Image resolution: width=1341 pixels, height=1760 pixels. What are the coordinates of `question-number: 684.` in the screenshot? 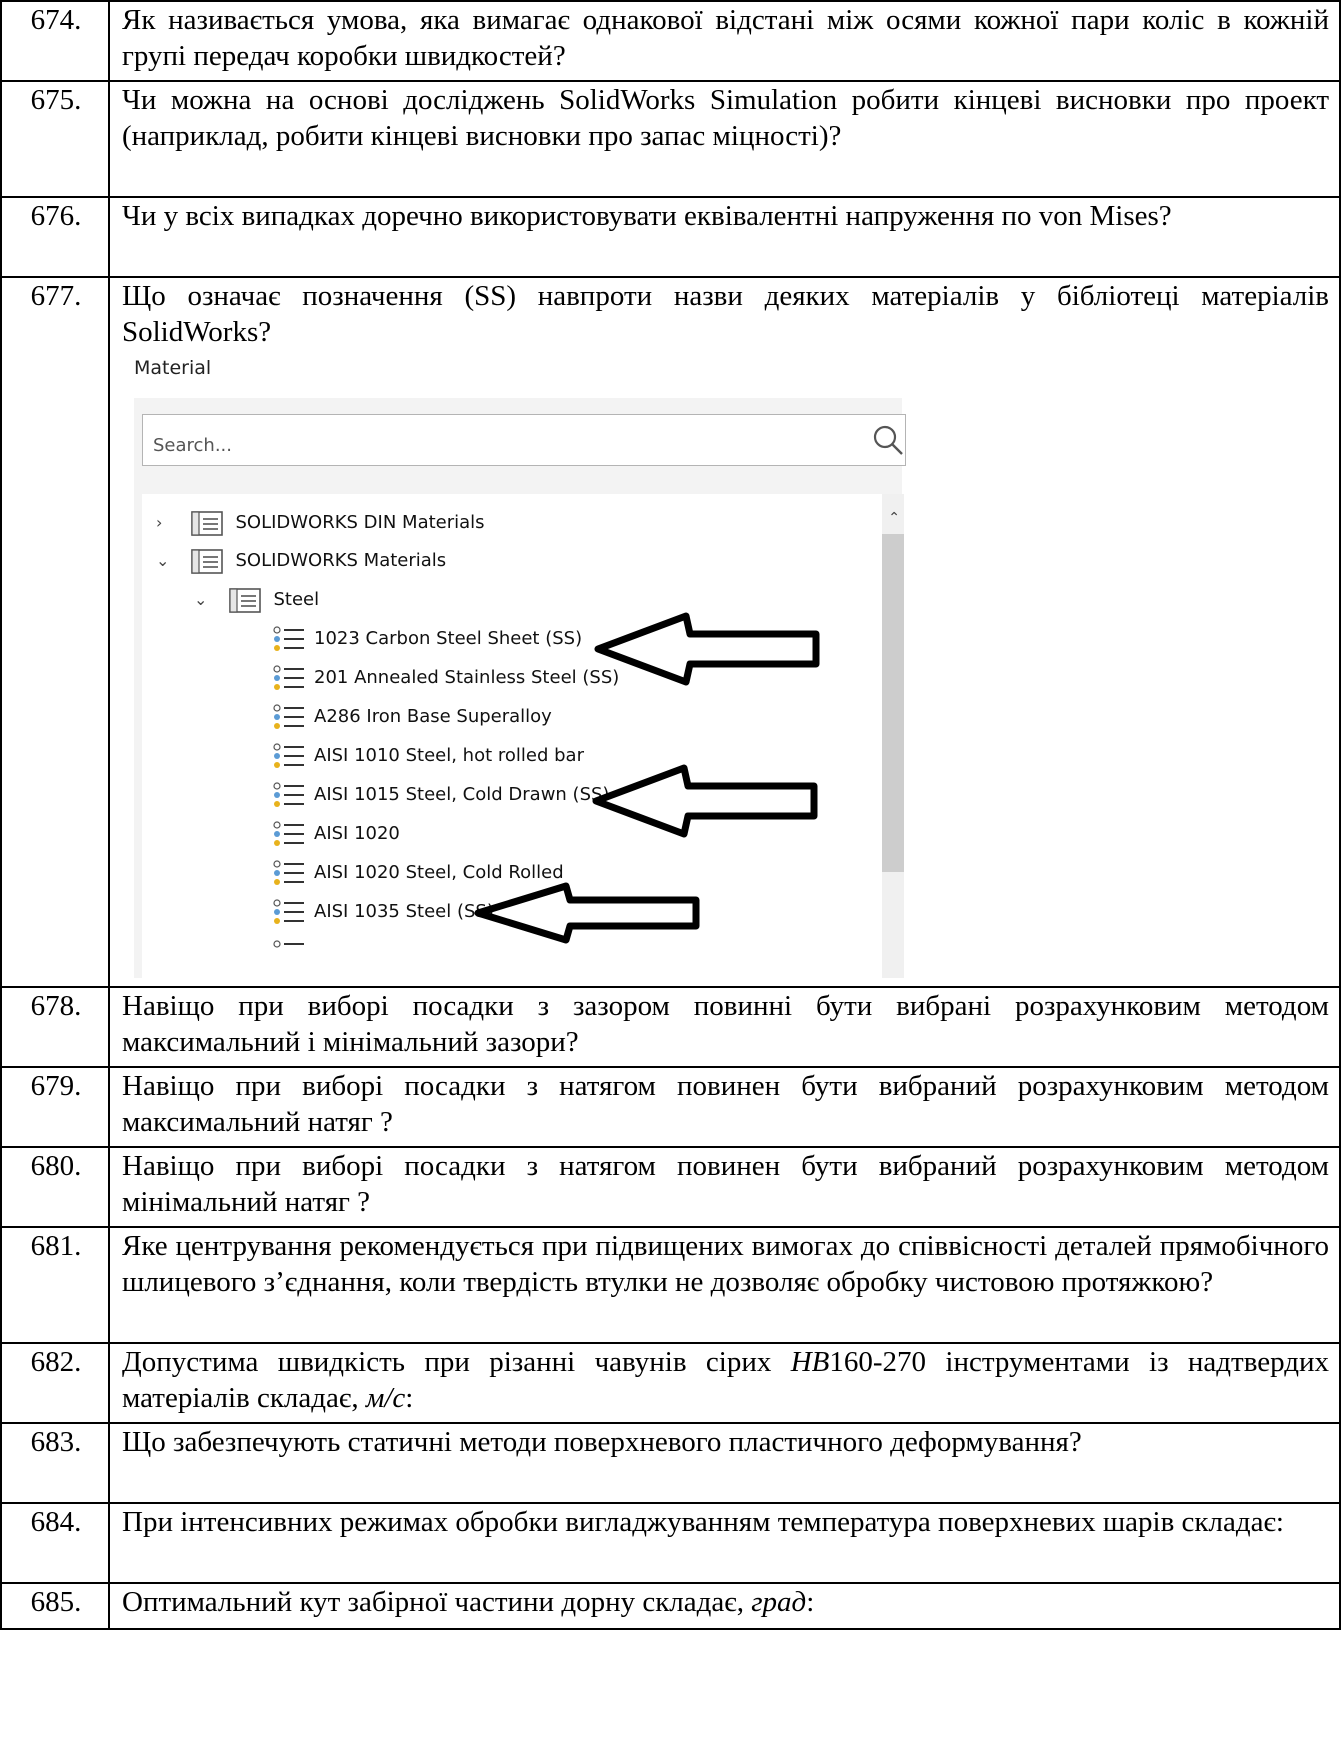 It's located at (55, 1543).